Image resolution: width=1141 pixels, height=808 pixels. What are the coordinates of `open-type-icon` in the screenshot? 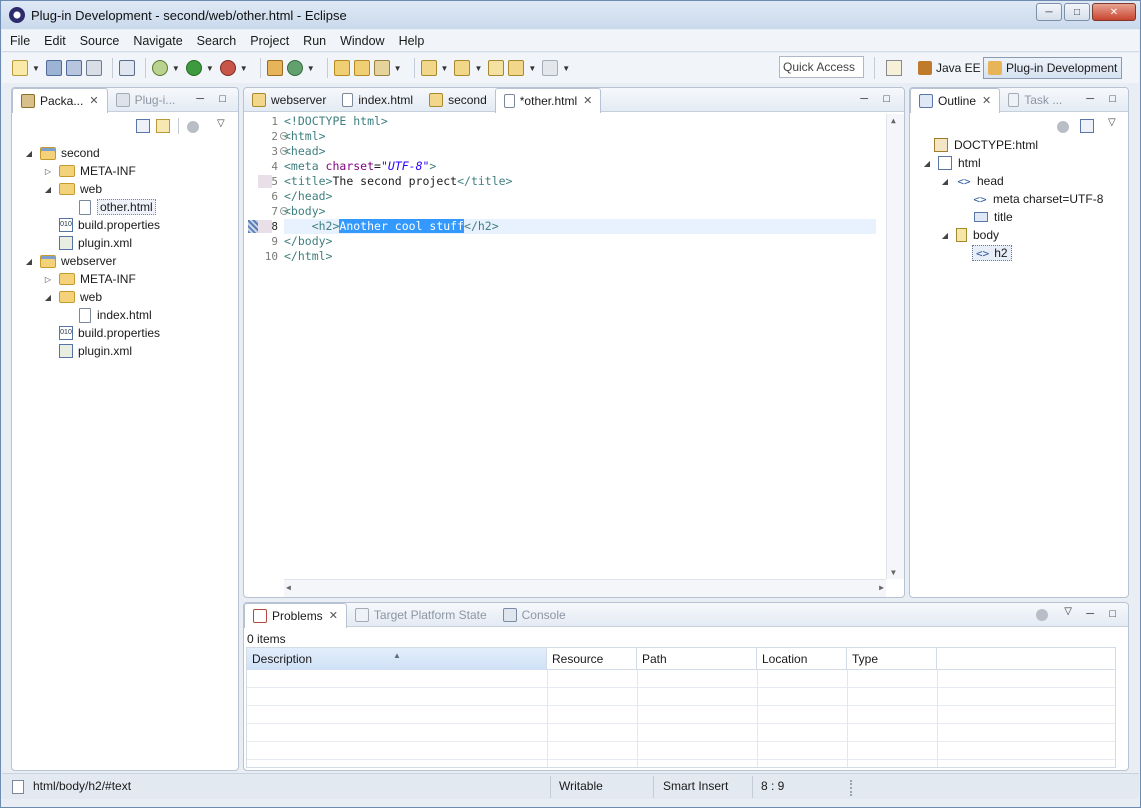 It's located at (341, 68).